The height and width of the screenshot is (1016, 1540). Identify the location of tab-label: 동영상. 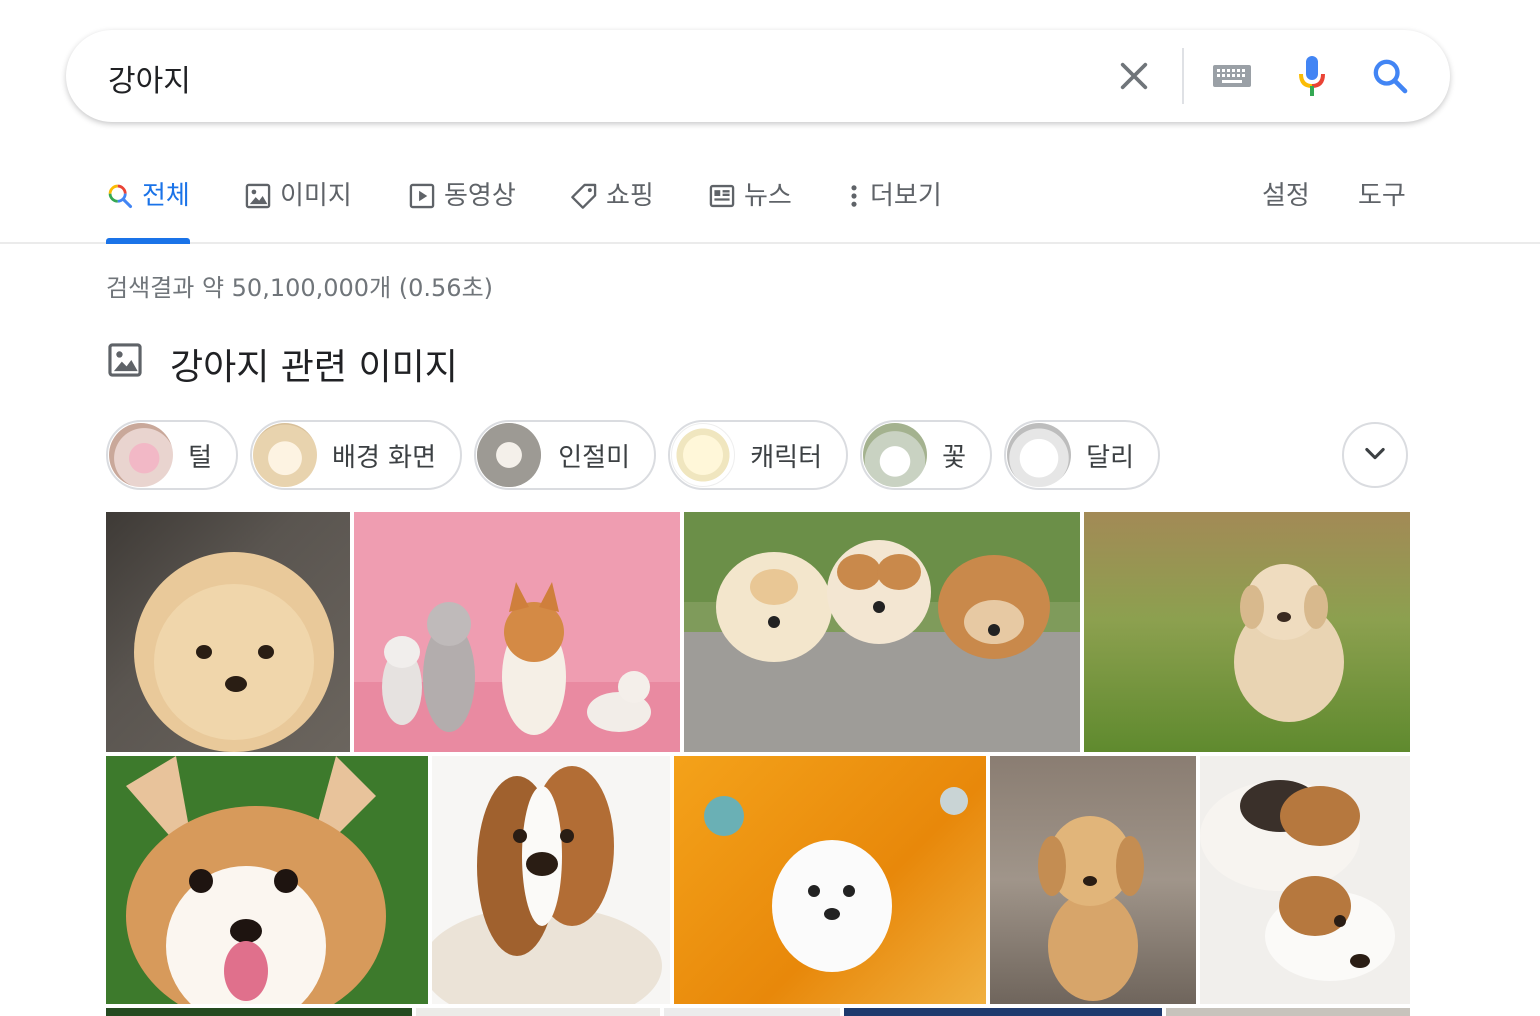
(480, 196).